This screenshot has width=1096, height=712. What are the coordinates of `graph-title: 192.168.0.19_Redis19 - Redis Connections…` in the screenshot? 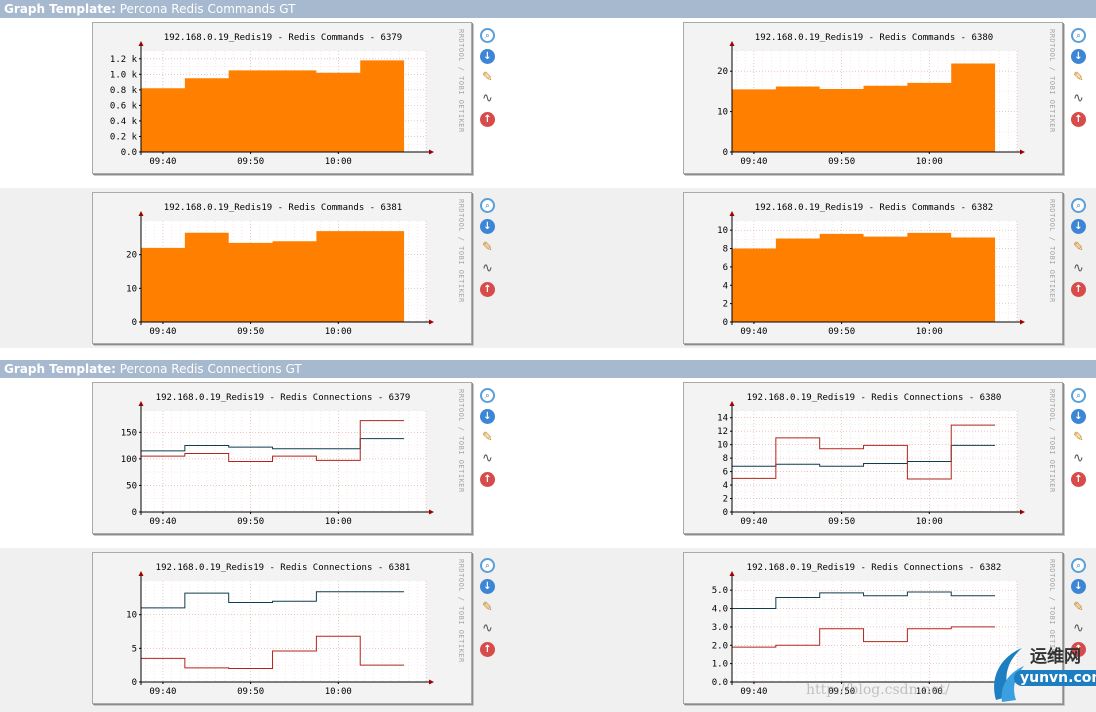 It's located at (283, 568).